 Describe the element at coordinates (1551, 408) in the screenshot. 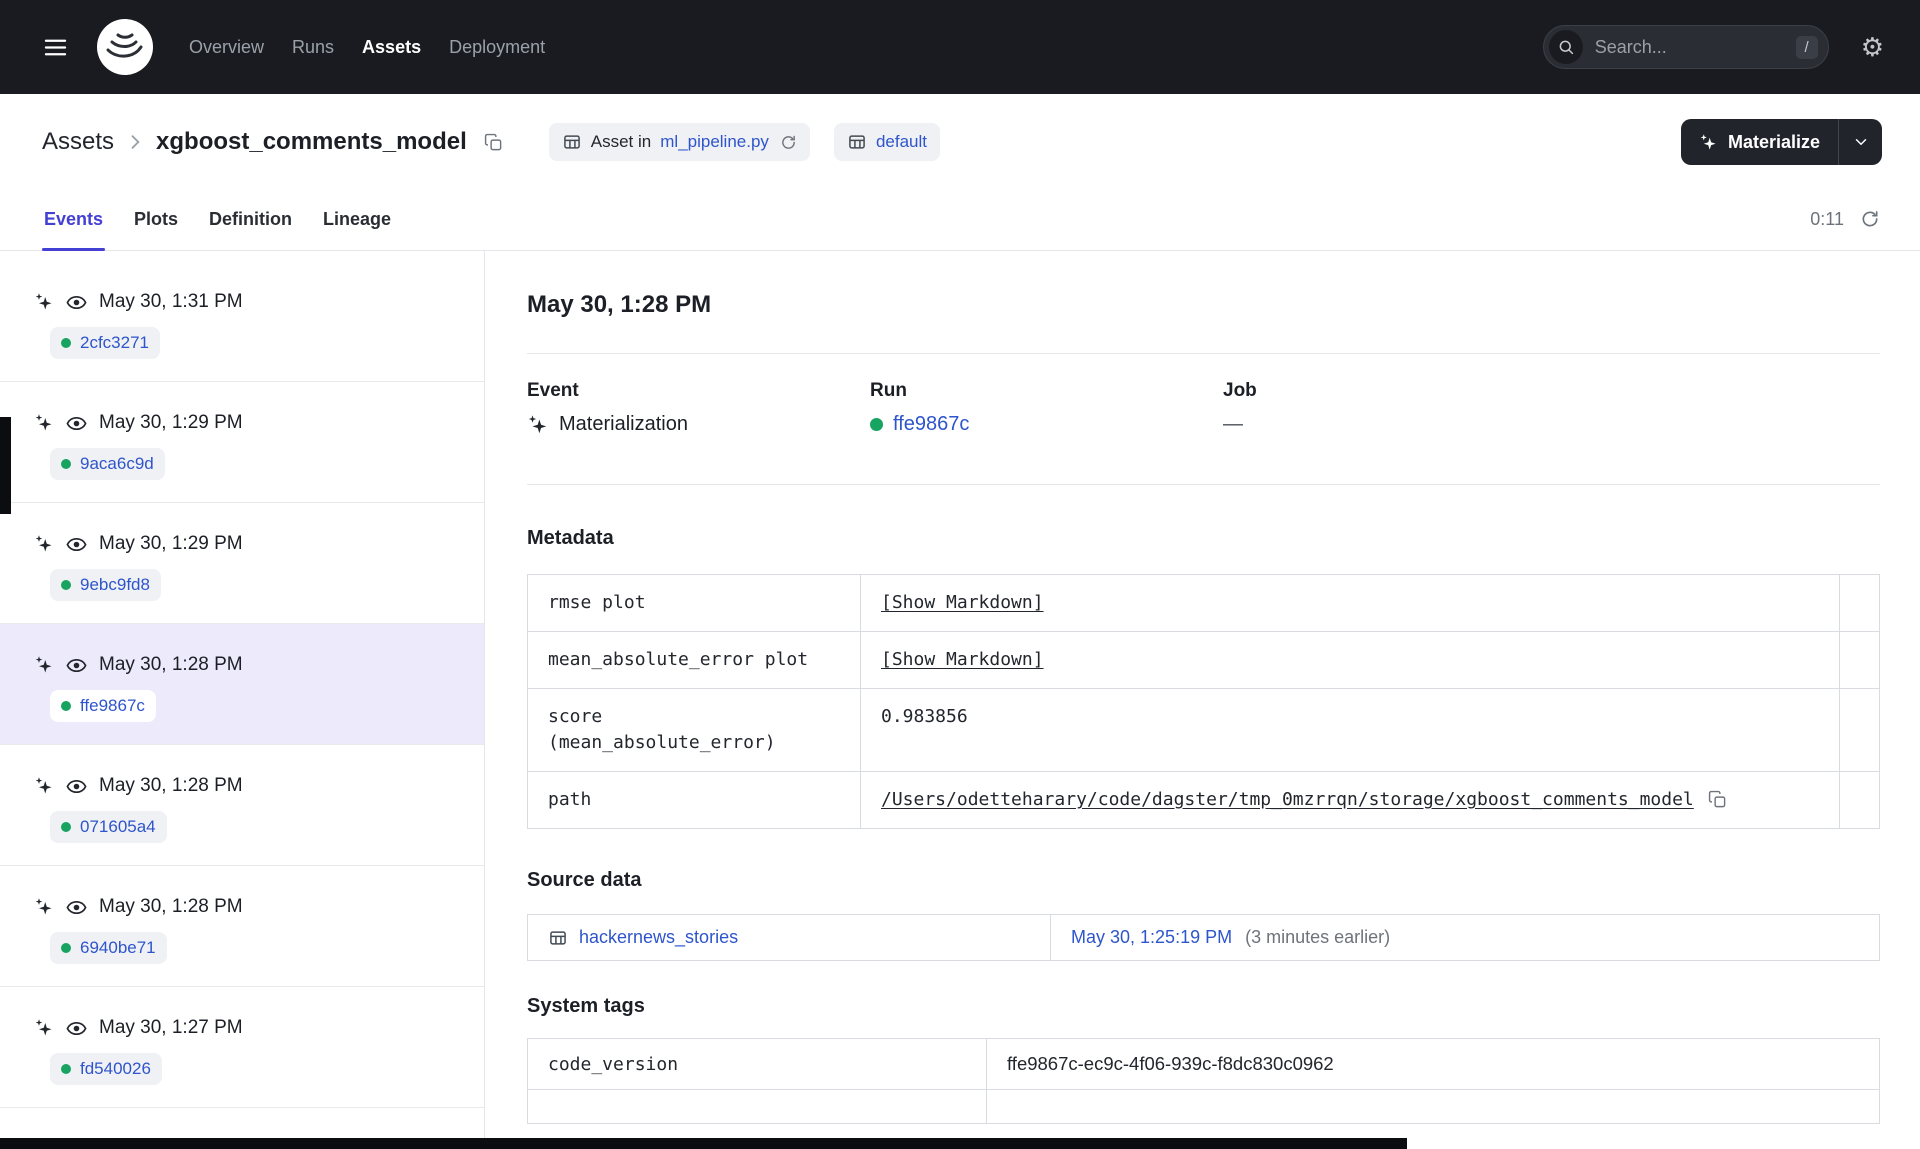

I see `job-column: Job —` at that location.